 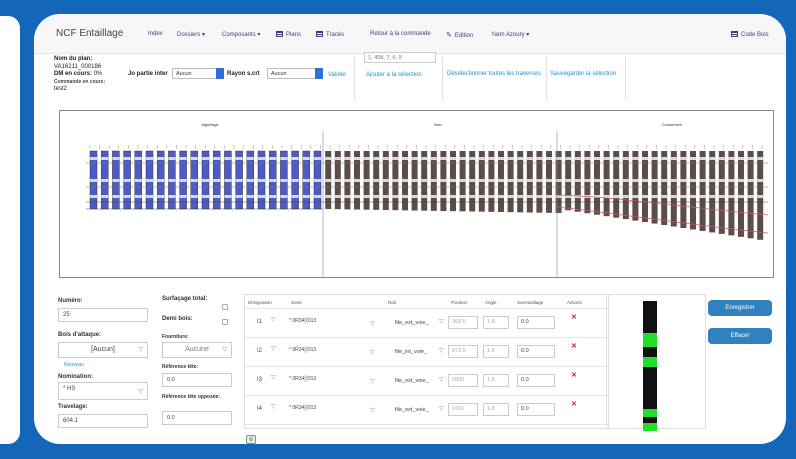 I want to click on section-label: Aiguillage, so click(x=210, y=124).